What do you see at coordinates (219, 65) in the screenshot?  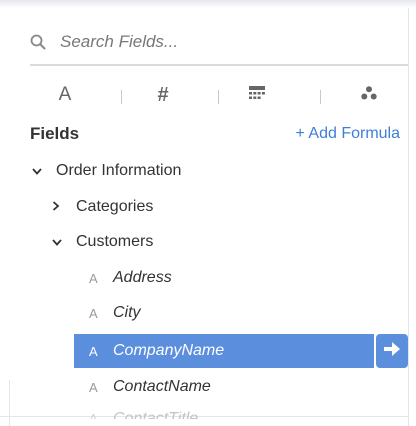 I see `search-underline` at bounding box center [219, 65].